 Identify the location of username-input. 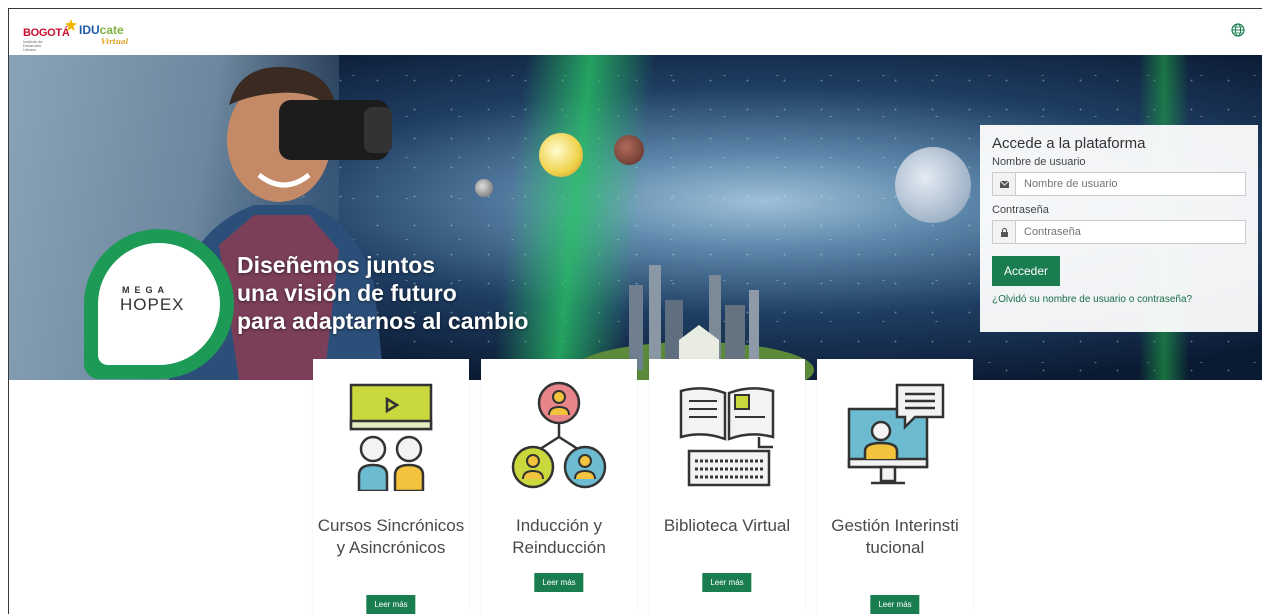
(1130, 184).